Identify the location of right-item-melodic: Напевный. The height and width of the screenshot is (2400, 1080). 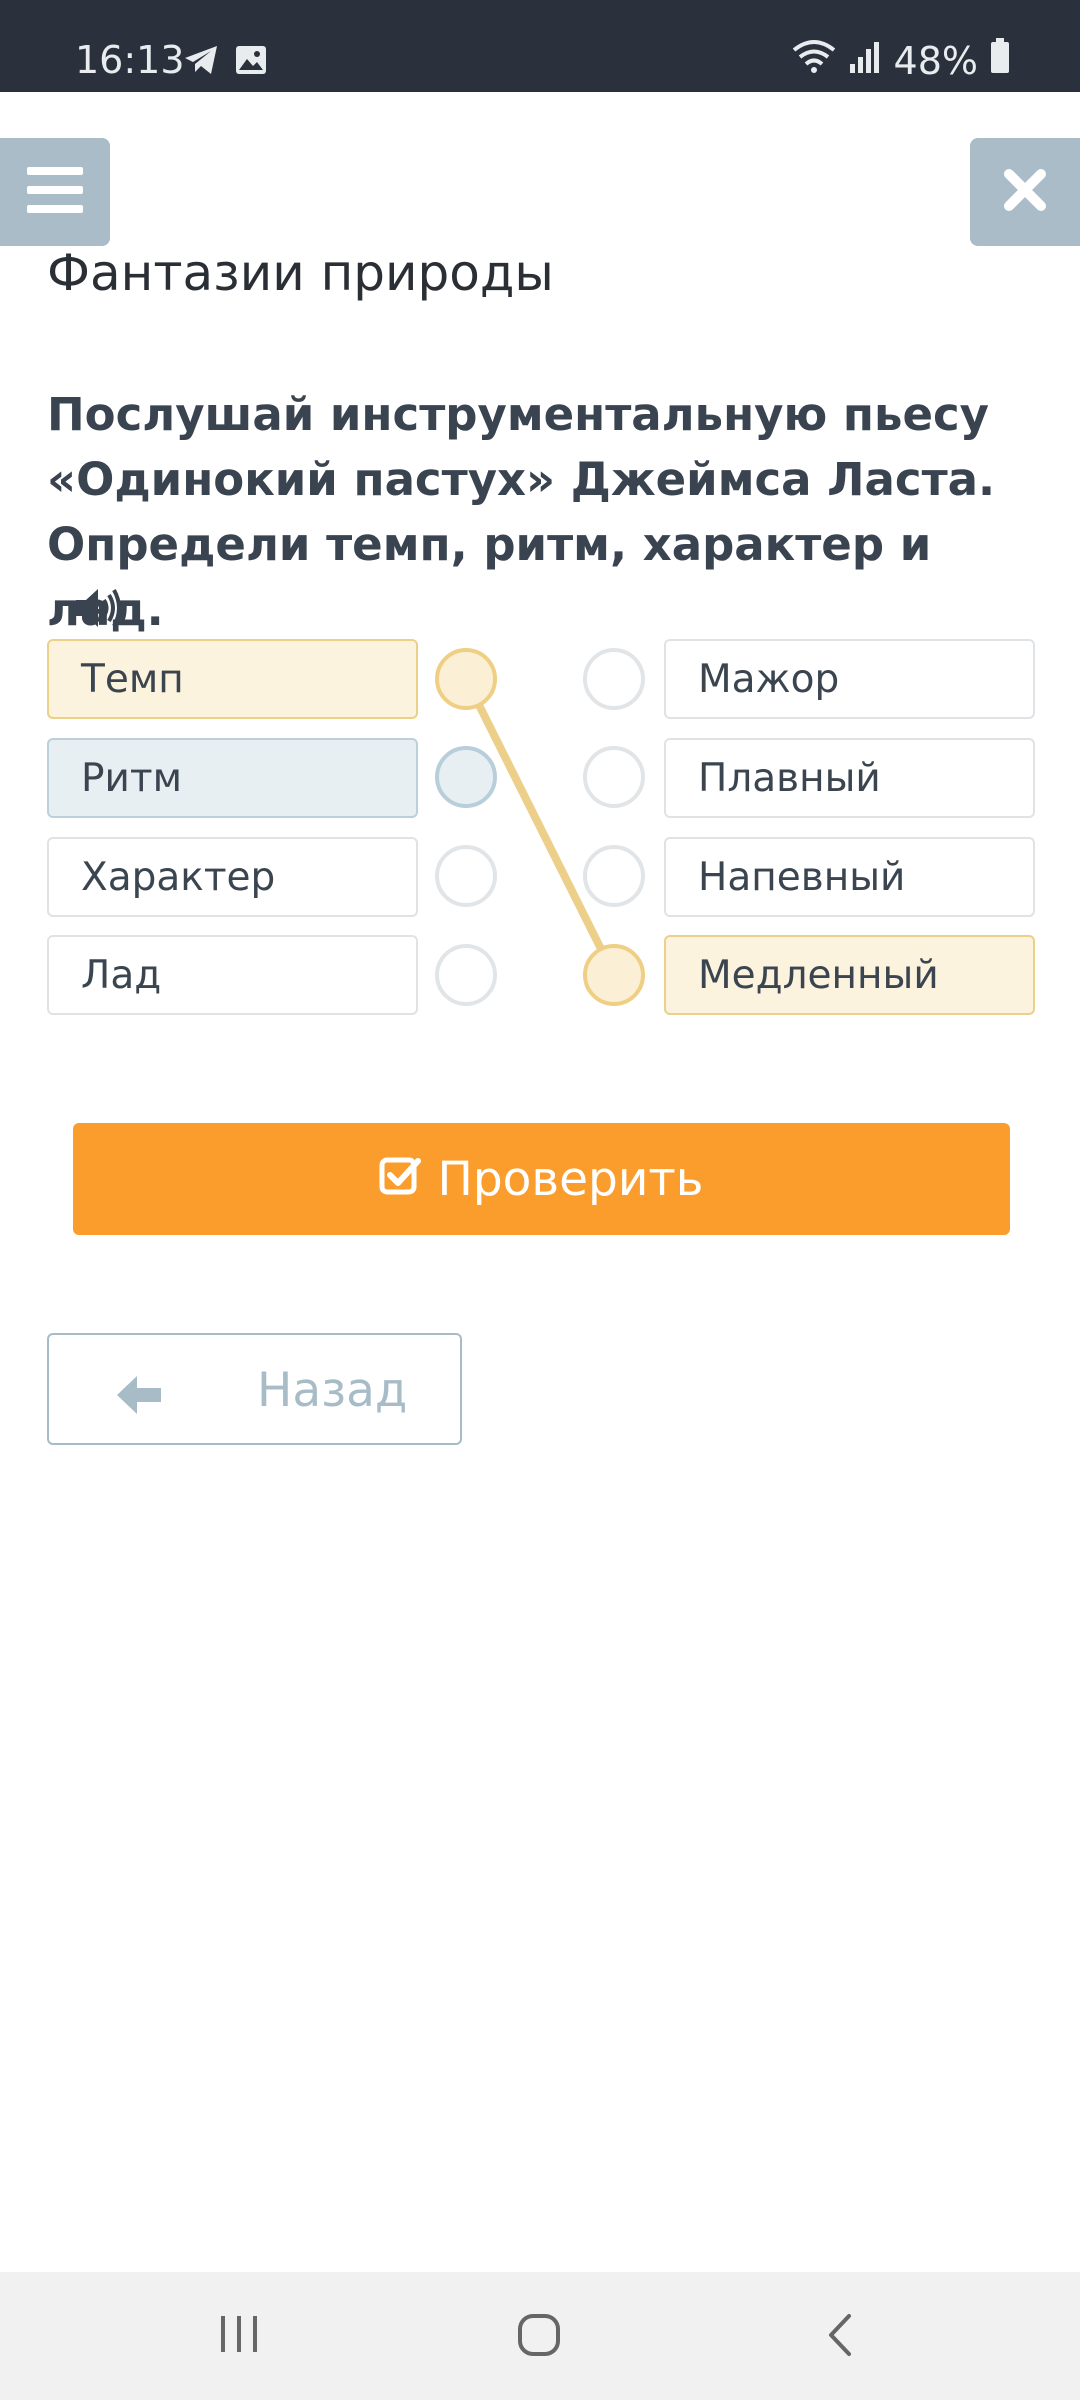
(849, 877).